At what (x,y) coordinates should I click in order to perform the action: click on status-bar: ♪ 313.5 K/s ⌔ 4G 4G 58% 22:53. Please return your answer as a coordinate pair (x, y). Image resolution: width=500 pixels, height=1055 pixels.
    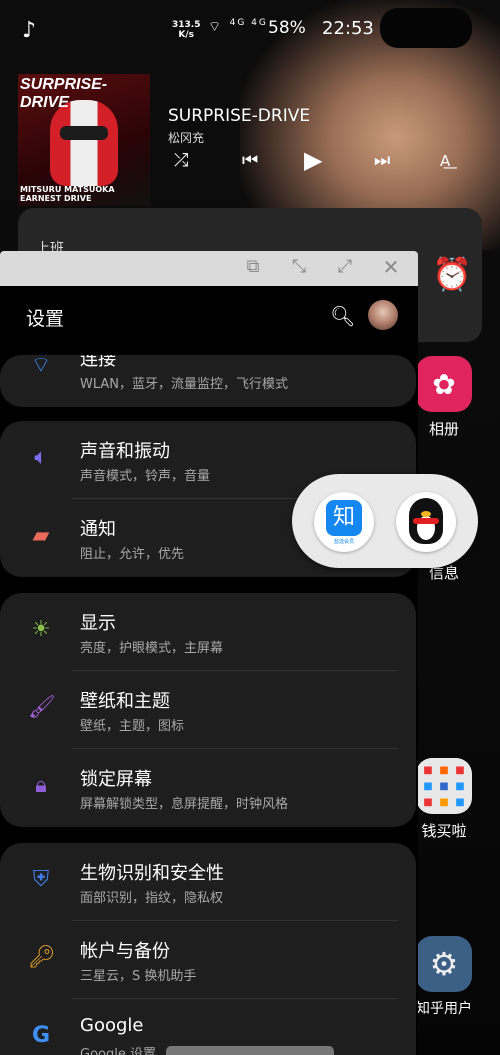
    Looking at the image, I should click on (250, 29).